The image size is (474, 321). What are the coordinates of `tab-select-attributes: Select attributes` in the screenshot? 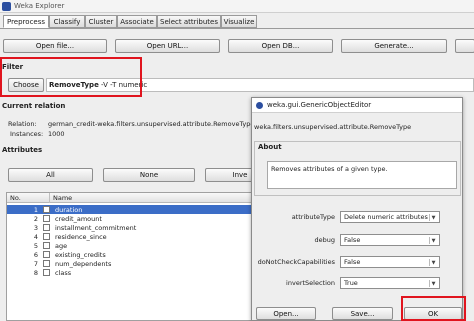 It's located at (189, 21).